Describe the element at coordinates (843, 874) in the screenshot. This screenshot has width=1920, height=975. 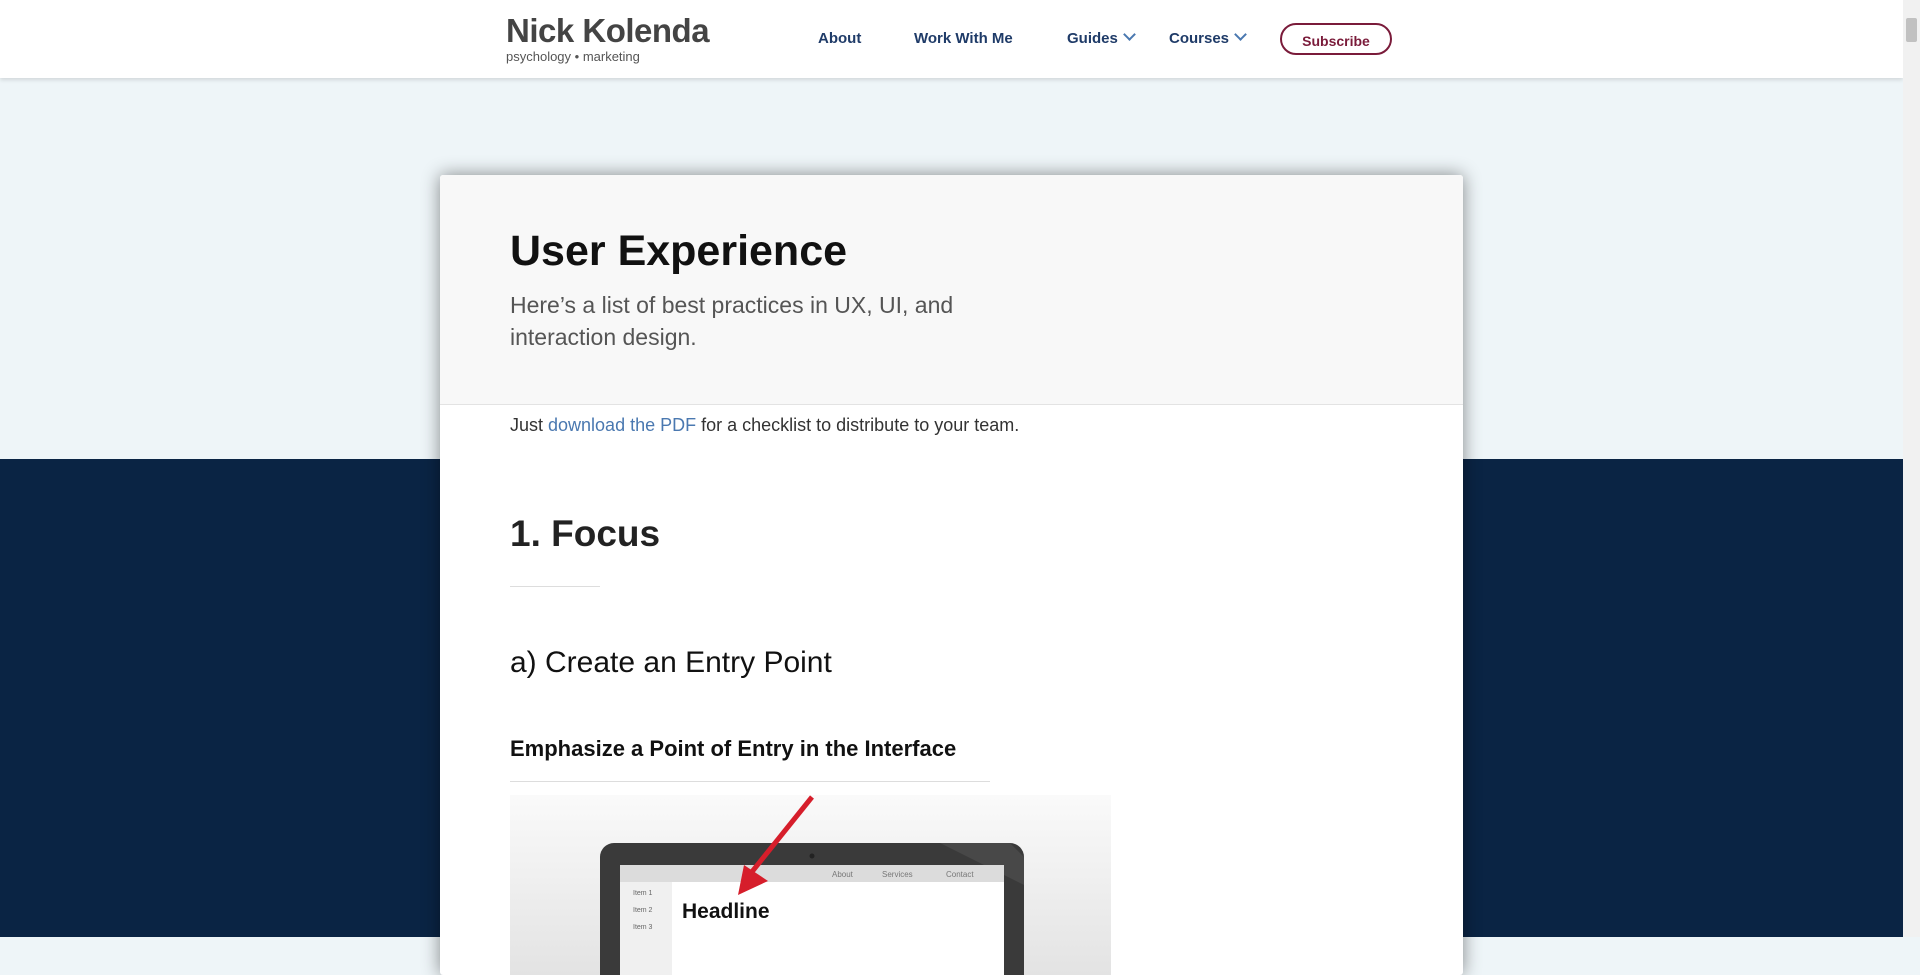
I see `illus-nav-about: About` at that location.